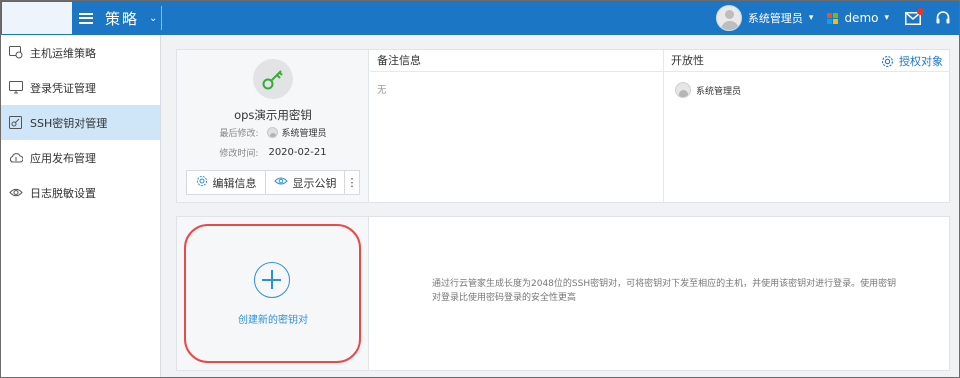 This screenshot has height=378, width=960. What do you see at coordinates (273, 79) in the screenshot?
I see `key-badge` at bounding box center [273, 79].